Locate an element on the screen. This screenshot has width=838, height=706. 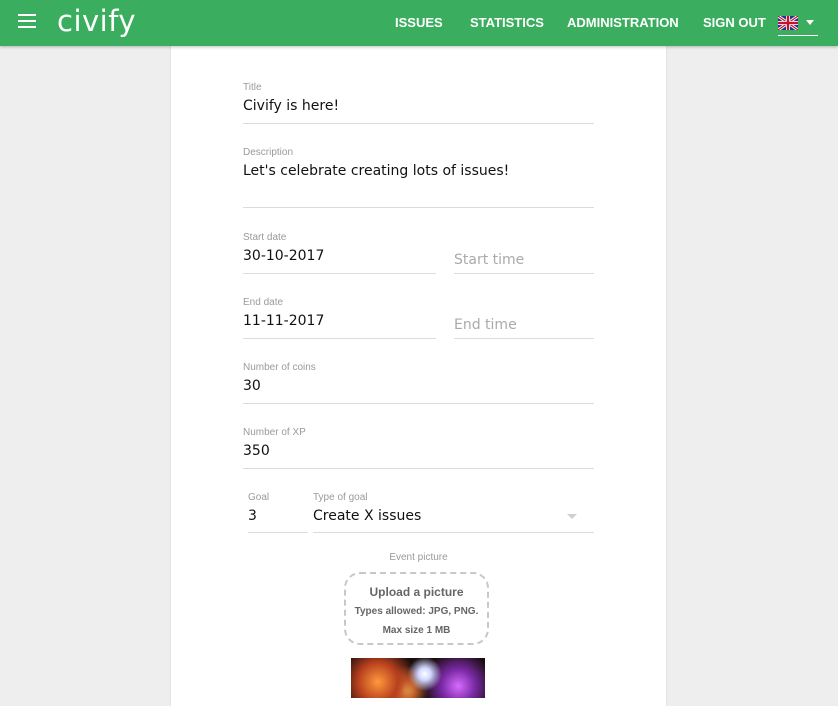
event-picture-label: Event picture is located at coordinates (418, 557).